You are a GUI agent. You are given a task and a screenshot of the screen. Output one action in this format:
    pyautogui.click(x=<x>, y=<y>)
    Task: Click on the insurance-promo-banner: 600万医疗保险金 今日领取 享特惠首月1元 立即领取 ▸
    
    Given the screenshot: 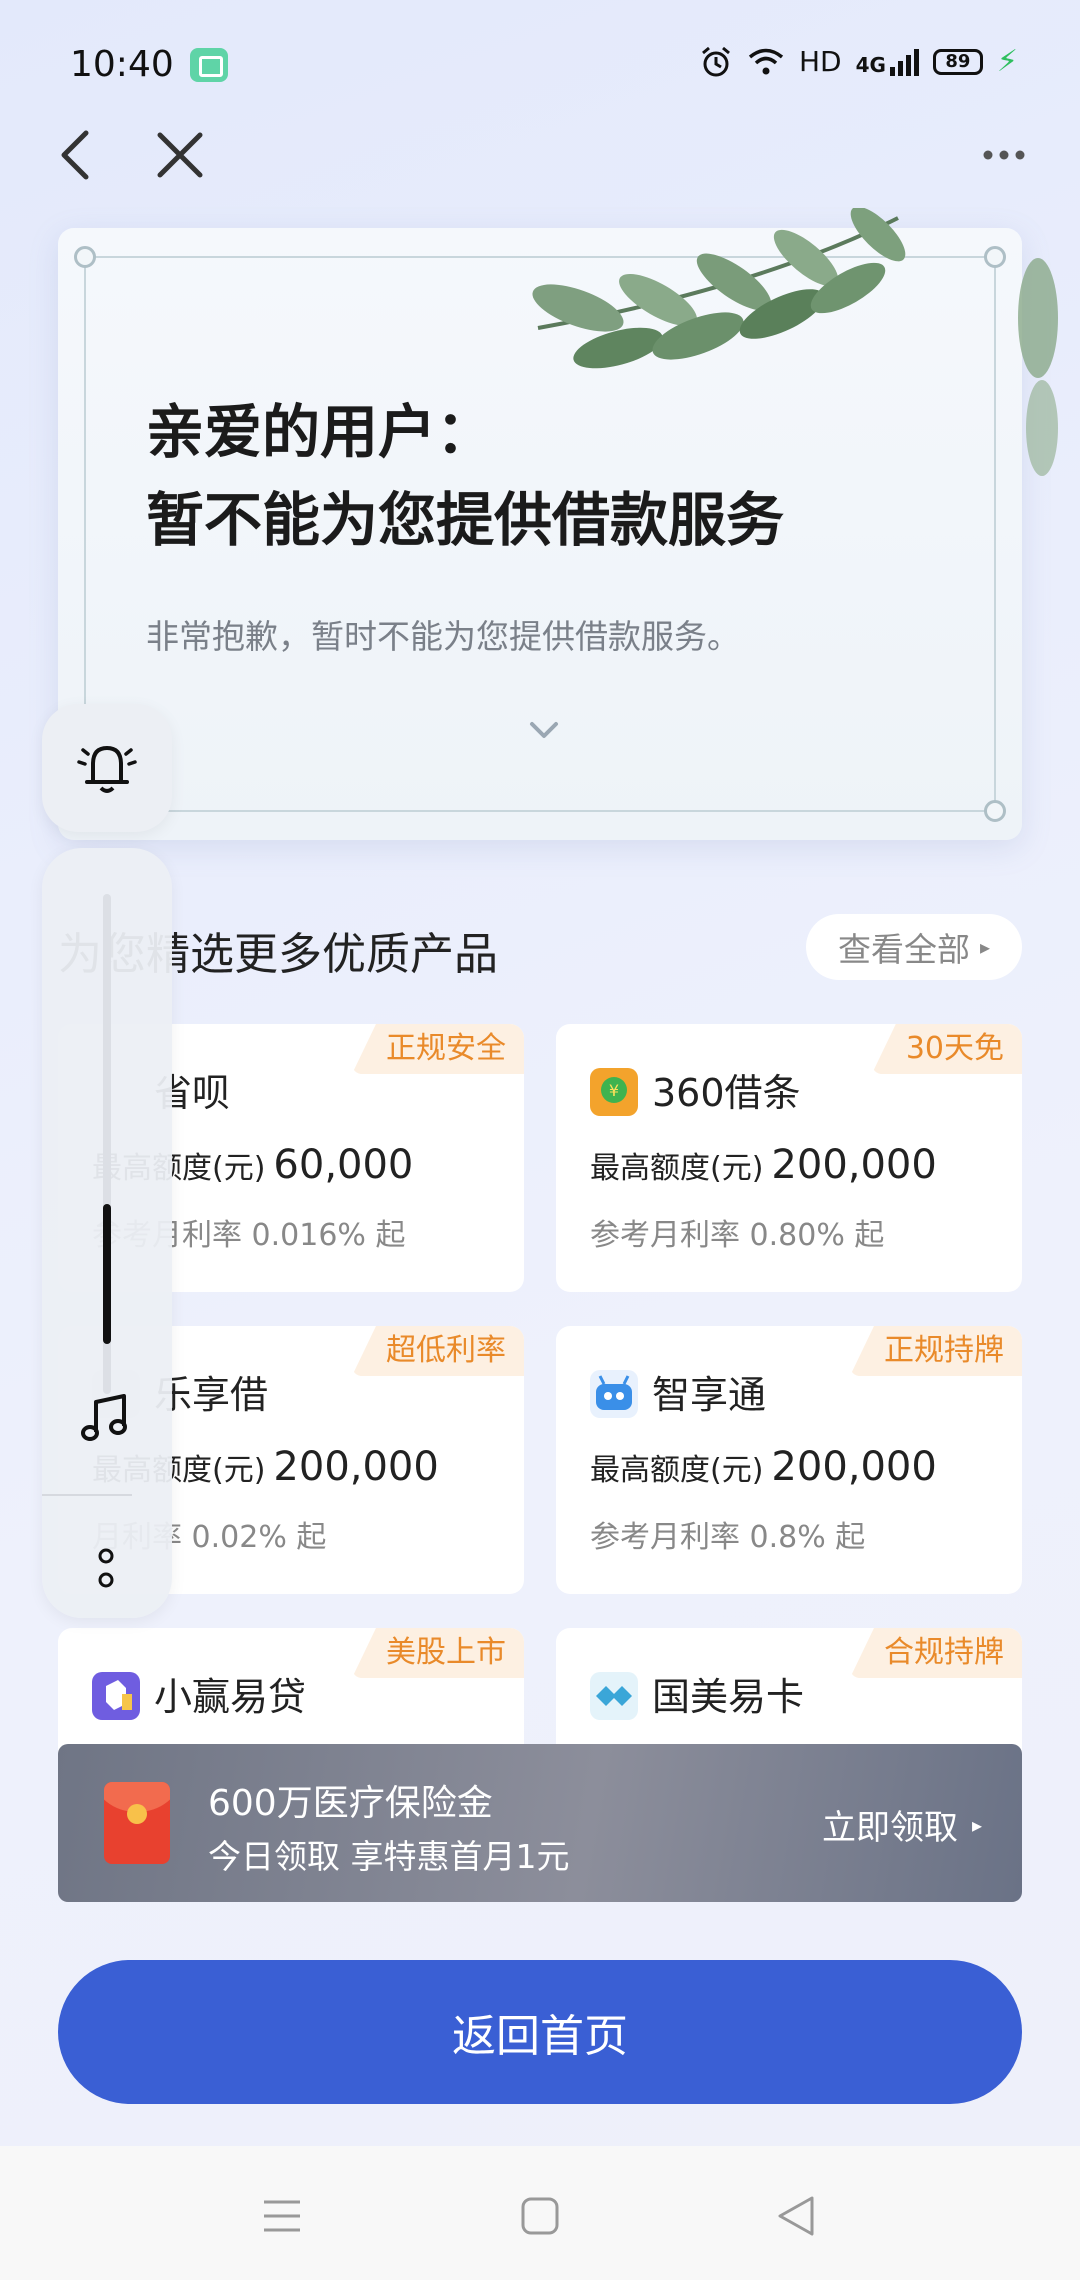 What is the action you would take?
    pyautogui.click(x=540, y=1823)
    